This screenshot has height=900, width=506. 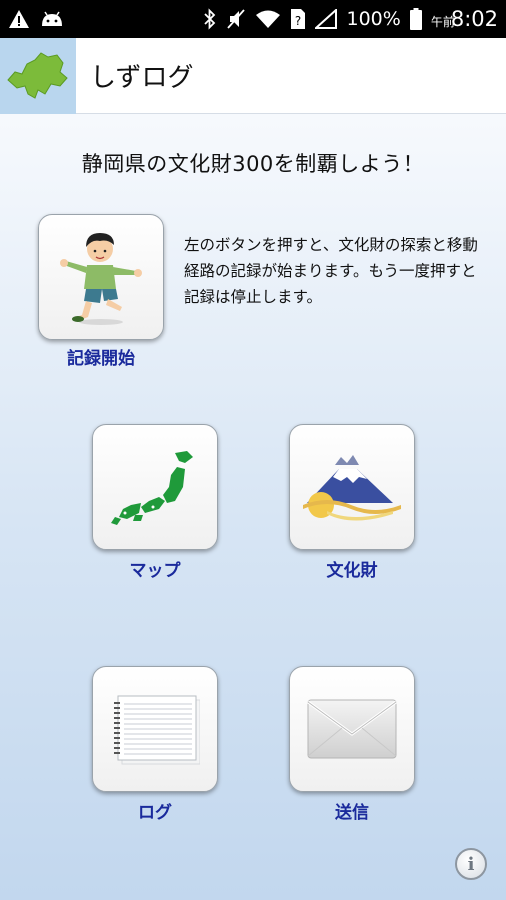 What do you see at coordinates (415, 19) in the screenshot?
I see `battery-icon` at bounding box center [415, 19].